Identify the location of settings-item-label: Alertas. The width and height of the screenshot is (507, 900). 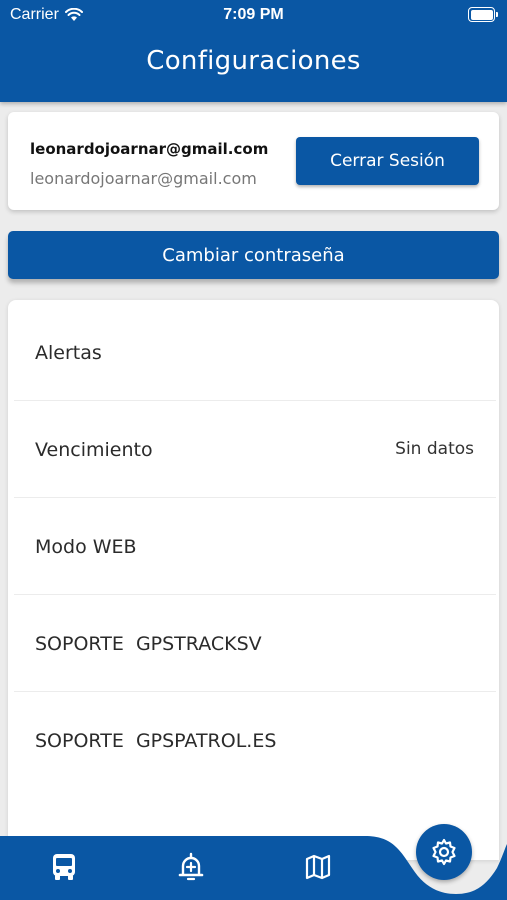
(68, 353).